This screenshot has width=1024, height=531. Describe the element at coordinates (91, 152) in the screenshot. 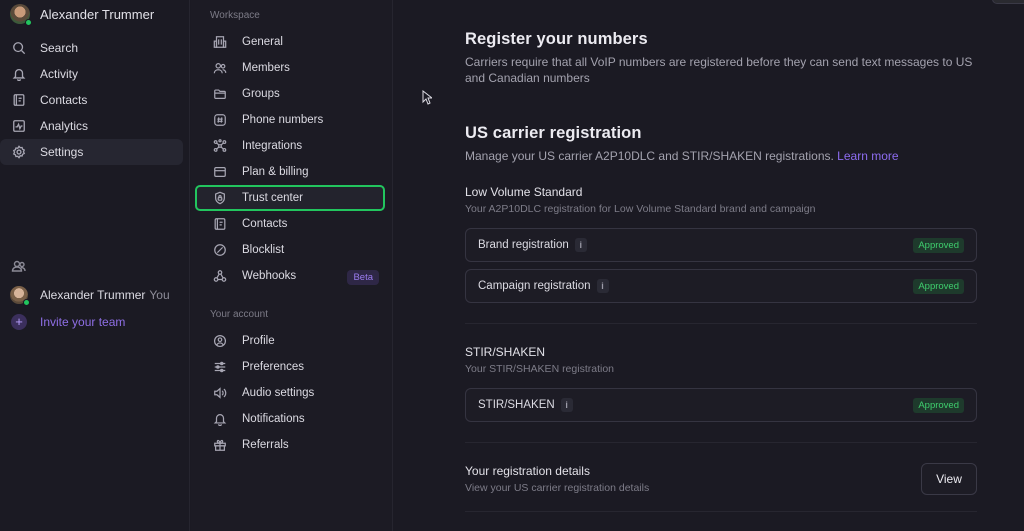

I see `nav-item-settings: Settings` at that location.